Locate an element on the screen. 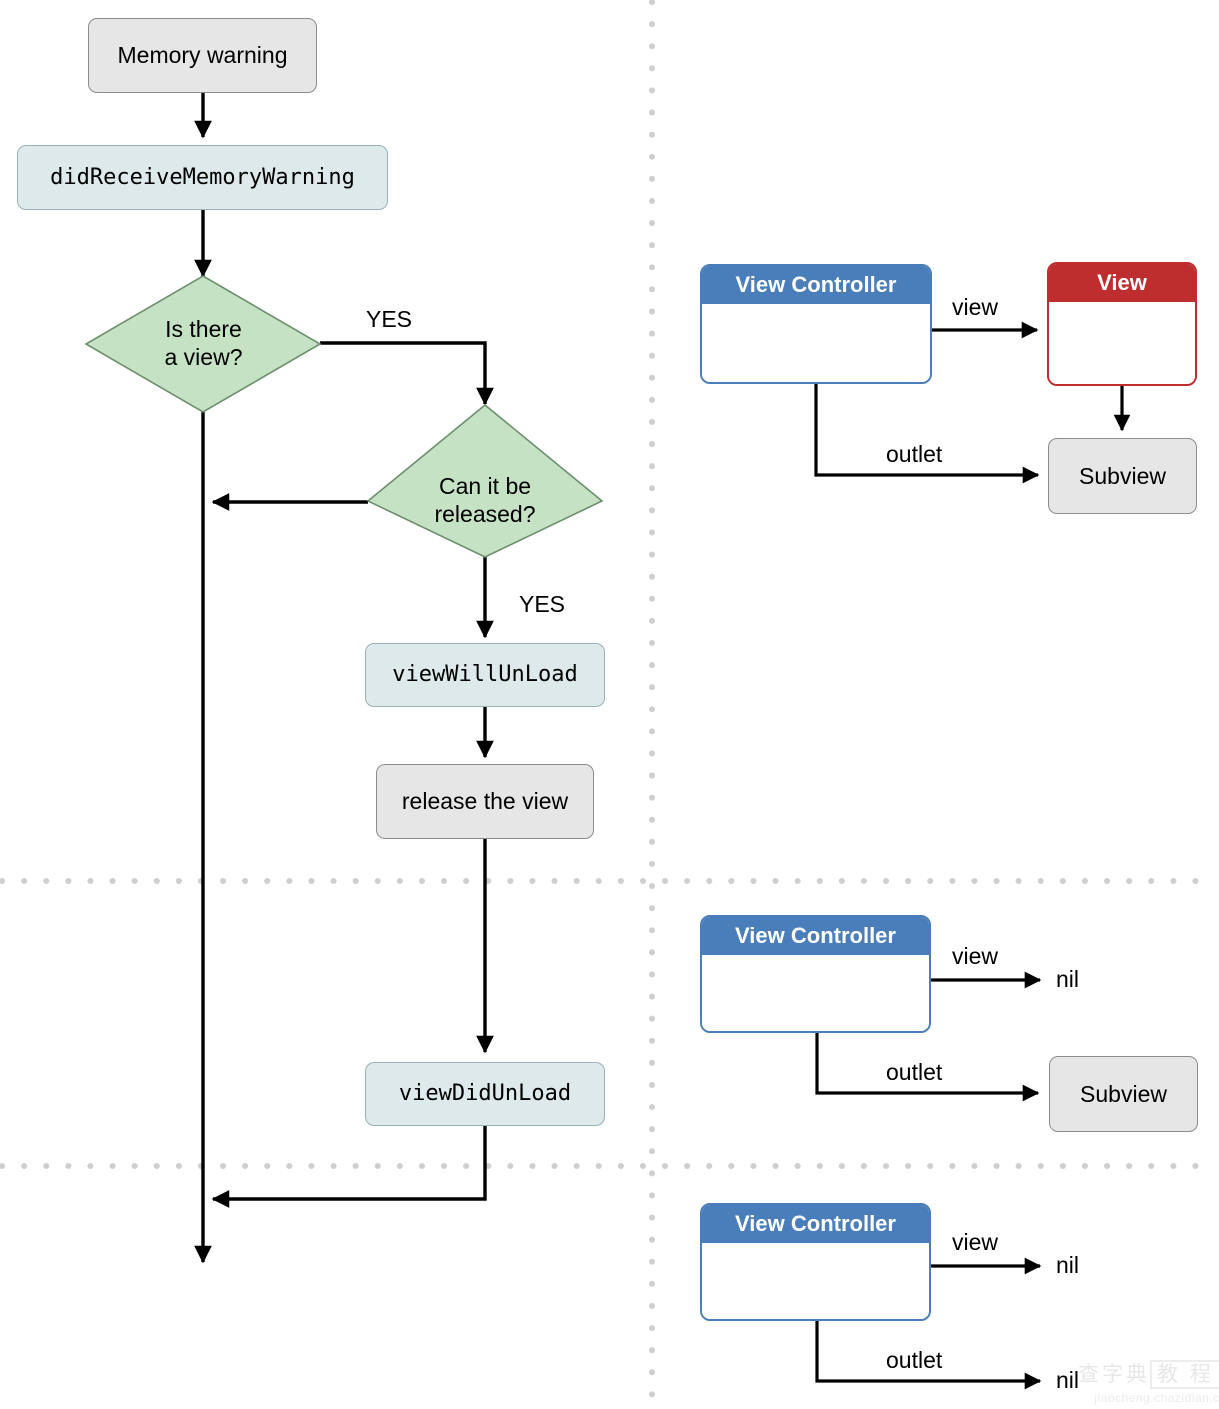 The width and height of the screenshot is (1219, 1409). panel-top-view-title: View is located at coordinates (1122, 283).